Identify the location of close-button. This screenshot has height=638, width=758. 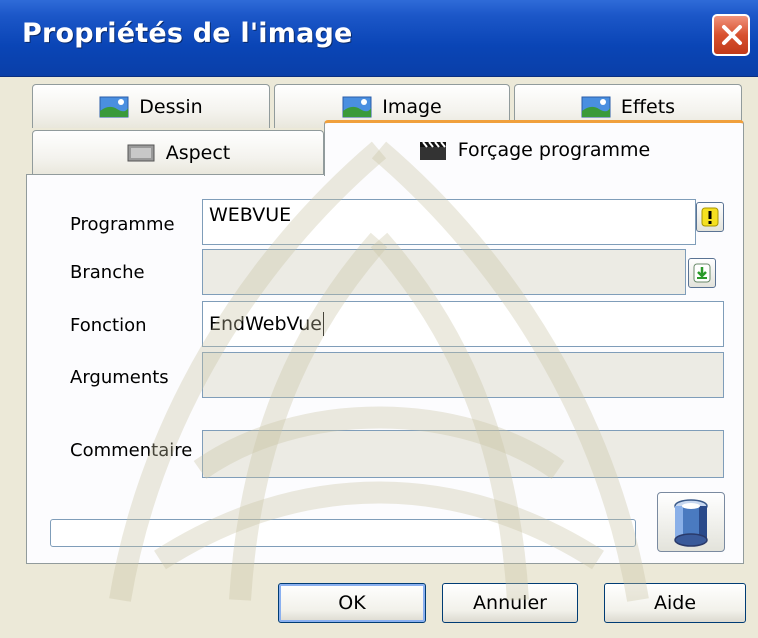
(731, 35).